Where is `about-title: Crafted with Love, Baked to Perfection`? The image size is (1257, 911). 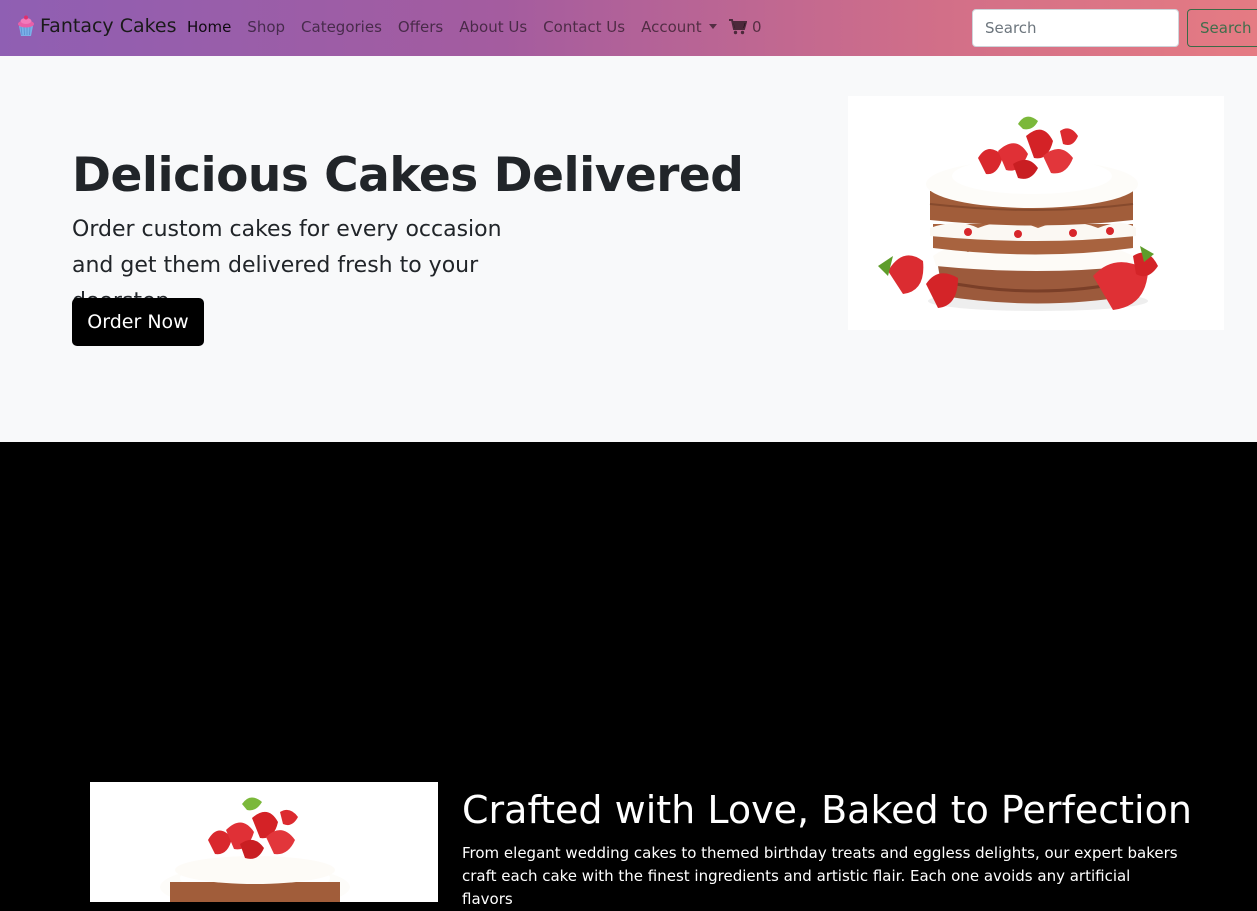
about-title: Crafted with Love, Baked to Perfection is located at coordinates (827, 810).